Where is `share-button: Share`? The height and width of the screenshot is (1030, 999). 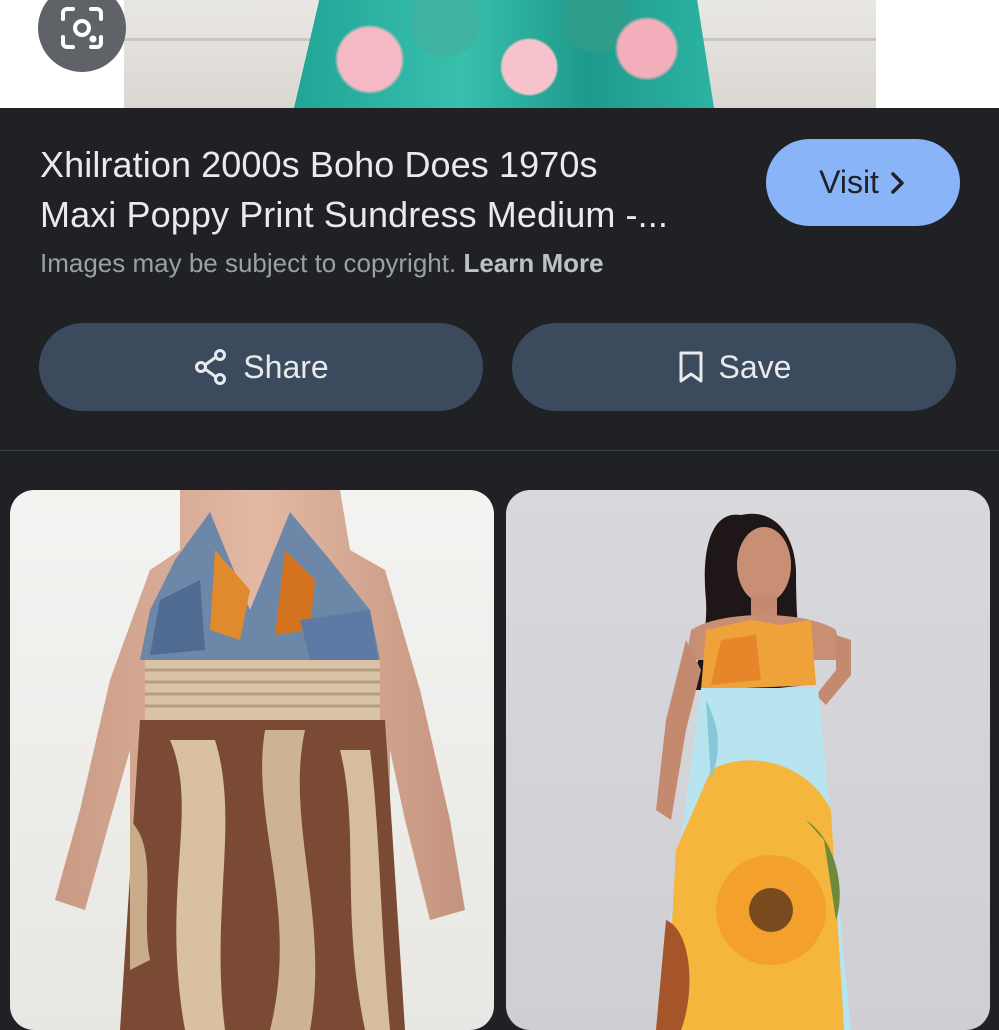
share-button: Share is located at coordinates (261, 367).